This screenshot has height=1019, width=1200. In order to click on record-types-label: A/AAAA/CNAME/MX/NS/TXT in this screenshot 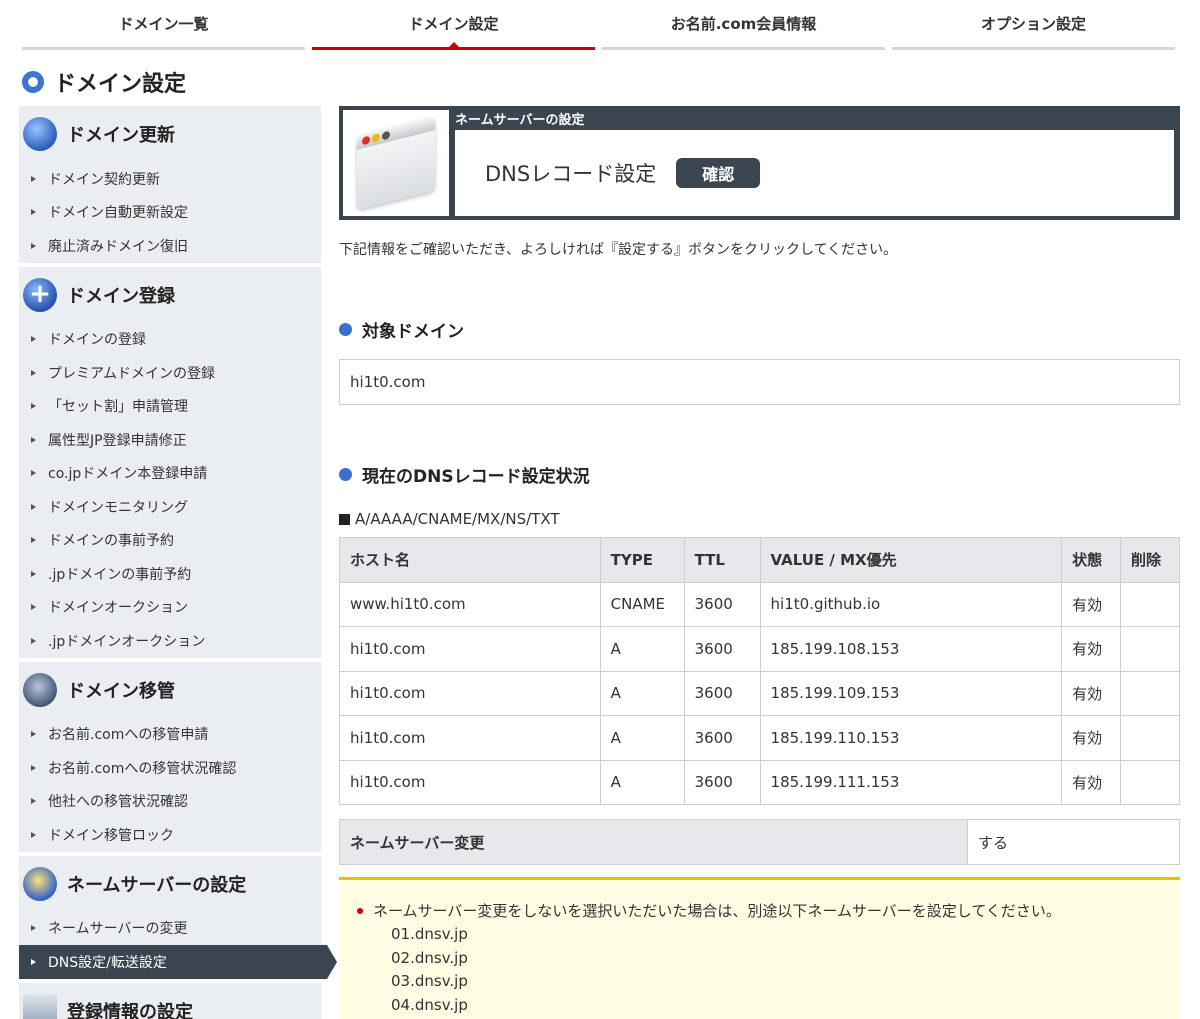, I will do `click(449, 519)`.